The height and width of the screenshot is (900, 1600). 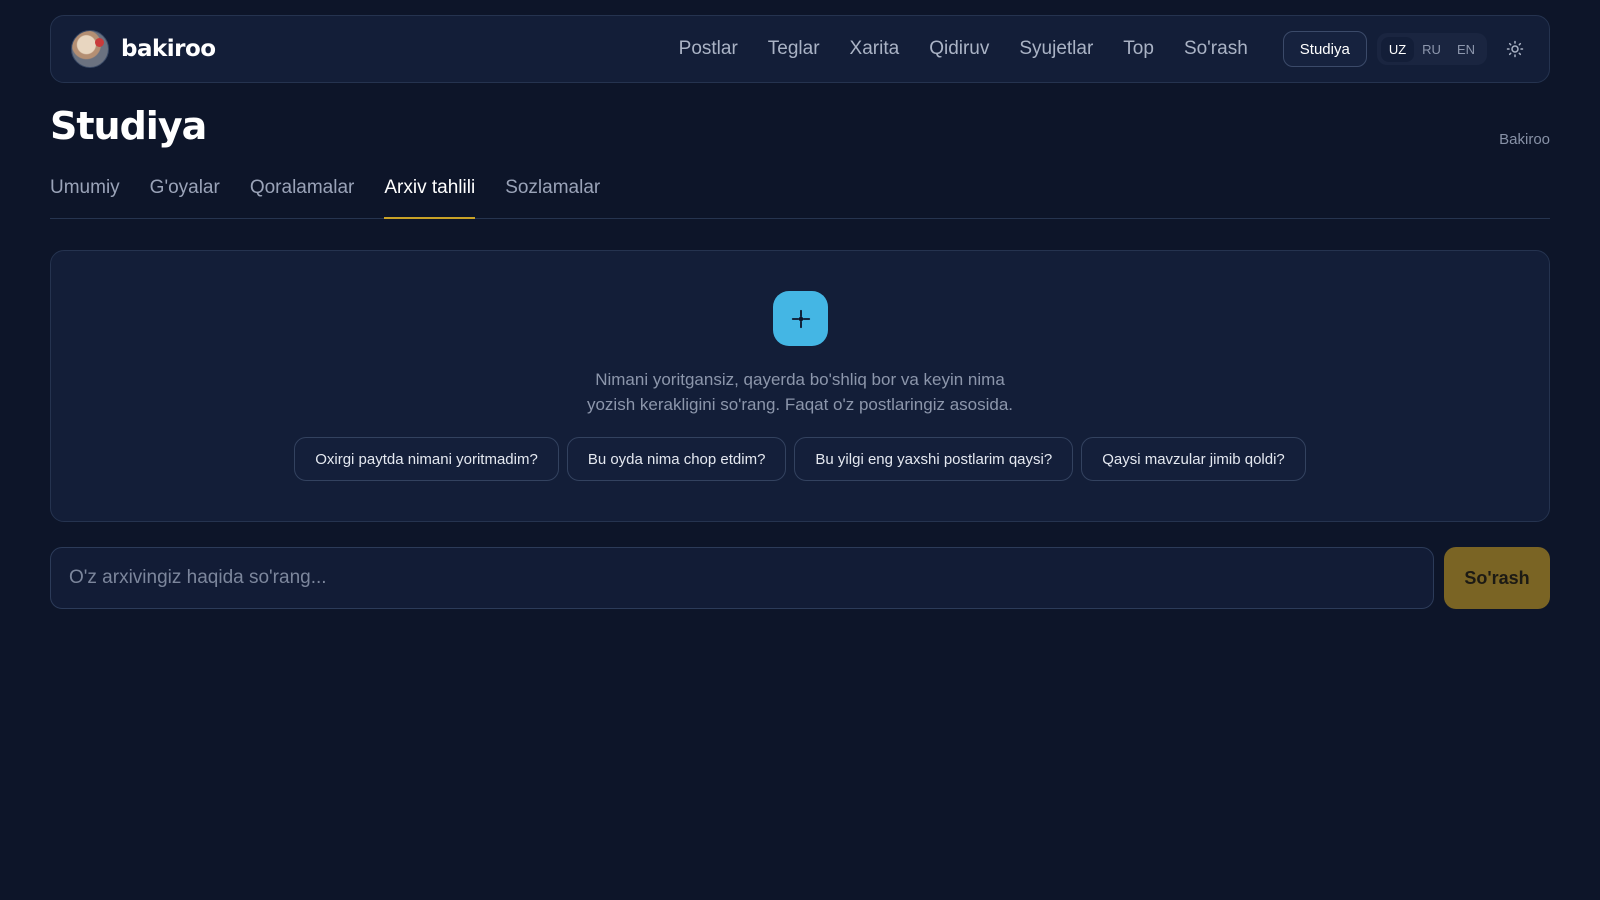 What do you see at coordinates (168, 49) in the screenshot?
I see `brand-logo: bakiroo` at bounding box center [168, 49].